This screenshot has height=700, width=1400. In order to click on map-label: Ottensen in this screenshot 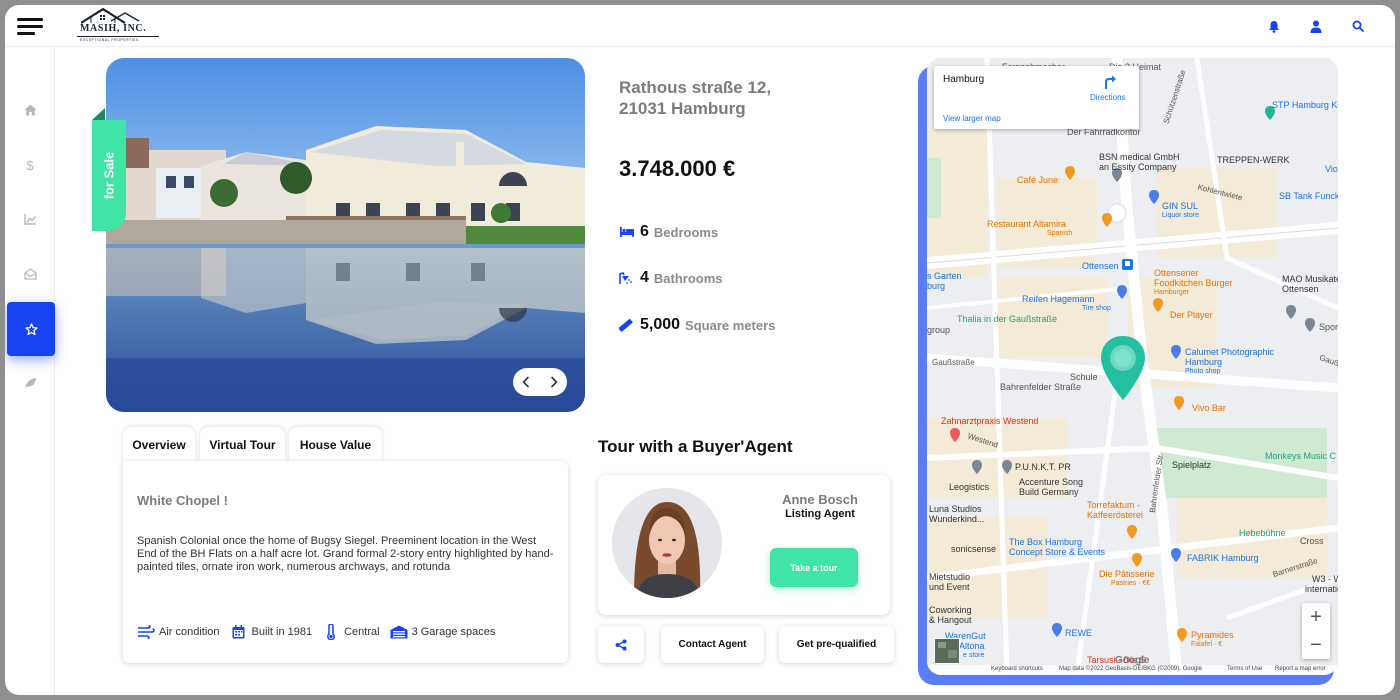, I will do `click(1100, 266)`.